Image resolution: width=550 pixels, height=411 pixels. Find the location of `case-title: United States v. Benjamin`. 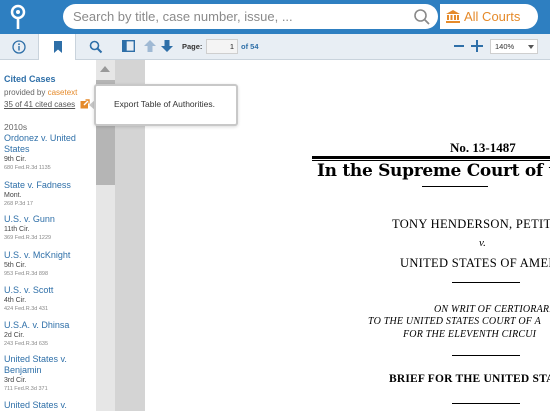

case-title: United States v. Benjamin is located at coordinates (49, 365).